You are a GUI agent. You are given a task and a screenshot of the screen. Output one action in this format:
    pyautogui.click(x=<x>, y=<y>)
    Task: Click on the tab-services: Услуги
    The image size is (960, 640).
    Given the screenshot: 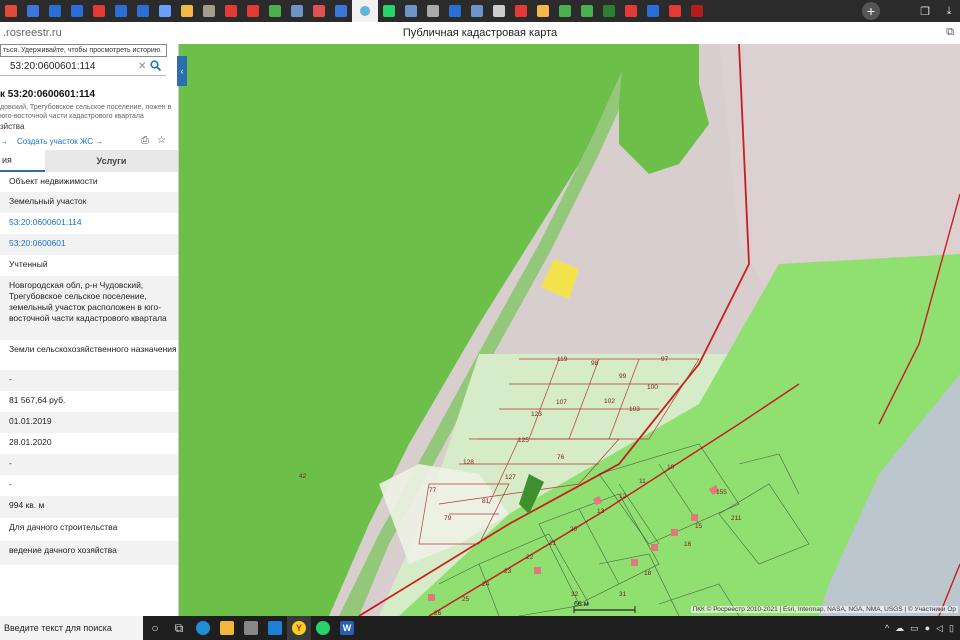 What is the action you would take?
    pyautogui.click(x=111, y=161)
    